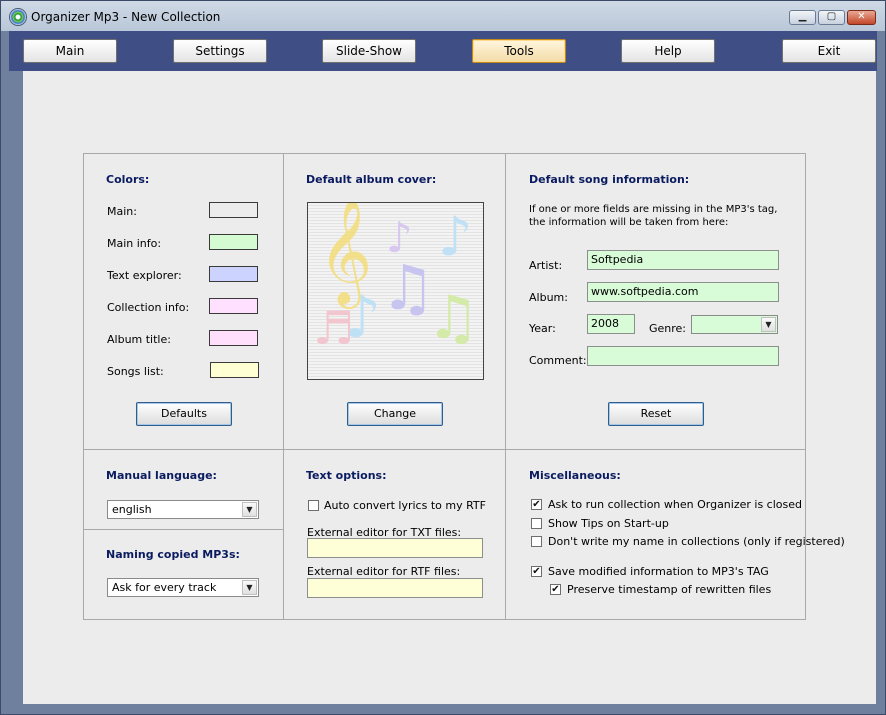 This screenshot has width=886, height=715. I want to click on color-swatch-main, so click(233, 210).